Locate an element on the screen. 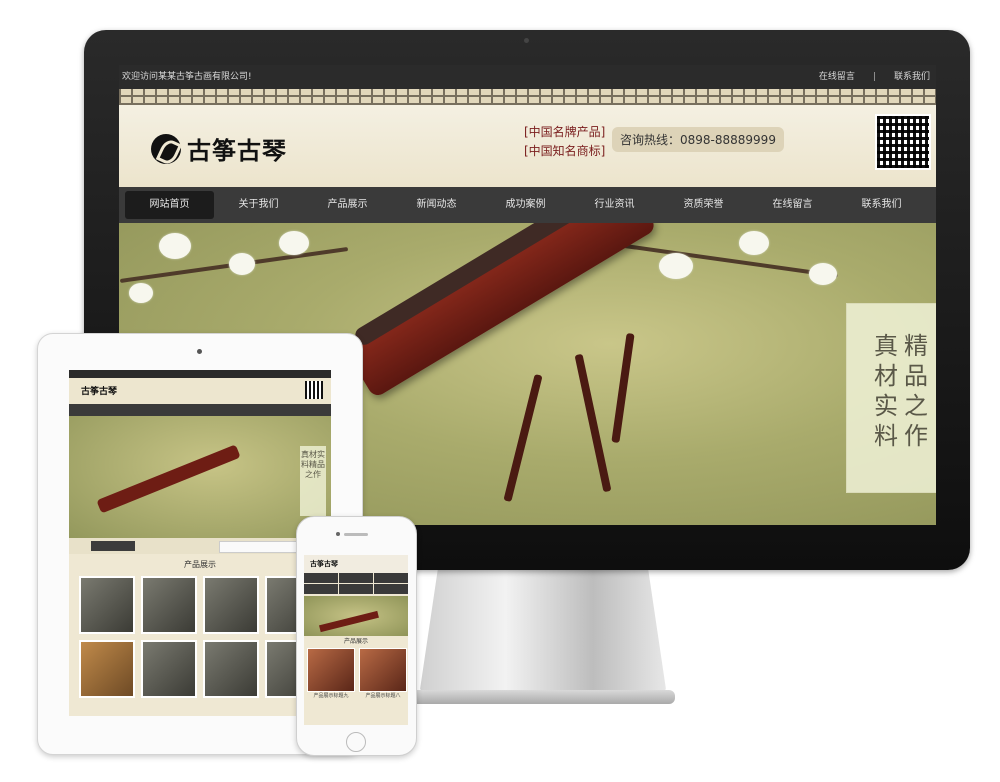 Image resolution: width=1000 pixels, height=782 pixels. site-logo: 古筝古琴 is located at coordinates (219, 148).